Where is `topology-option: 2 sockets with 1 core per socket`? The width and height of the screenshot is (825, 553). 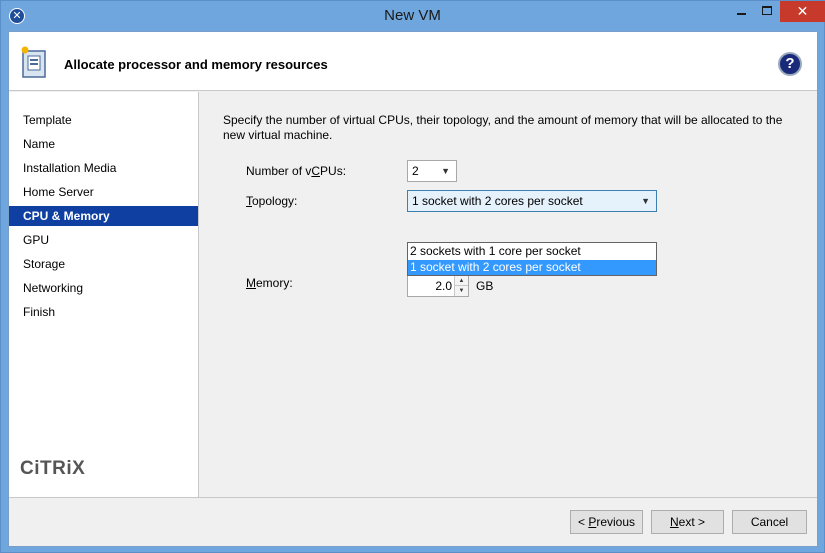 topology-option: 2 sockets with 1 core per socket is located at coordinates (532, 251).